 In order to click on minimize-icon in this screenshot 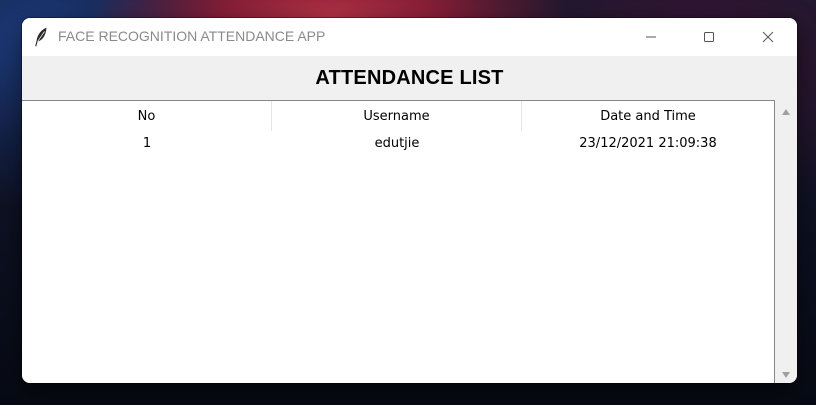, I will do `click(651, 37)`.